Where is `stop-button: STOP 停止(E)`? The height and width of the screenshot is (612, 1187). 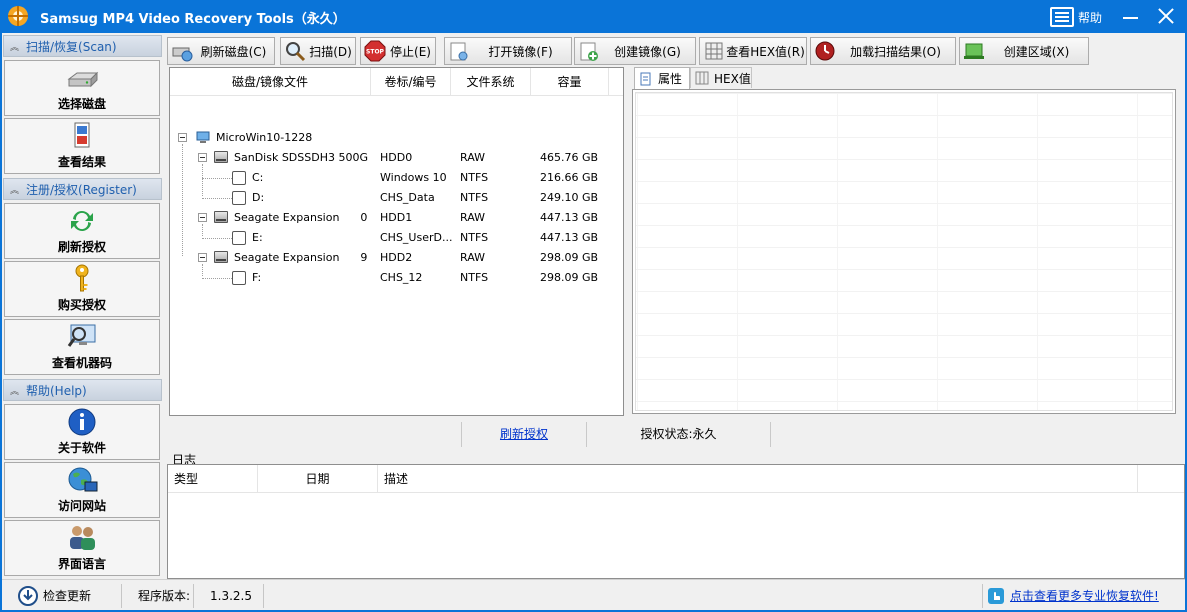 stop-button: STOP 停止(E) is located at coordinates (398, 51).